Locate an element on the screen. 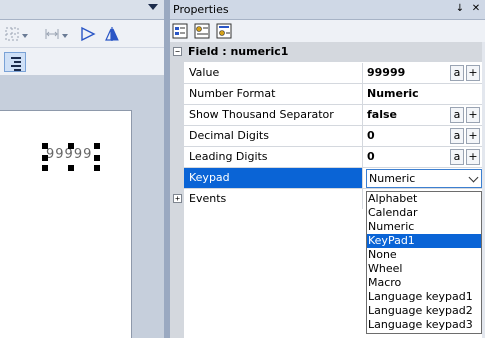 The height and width of the screenshot is (338, 485). property-value-text: 99999 is located at coordinates (386, 72).